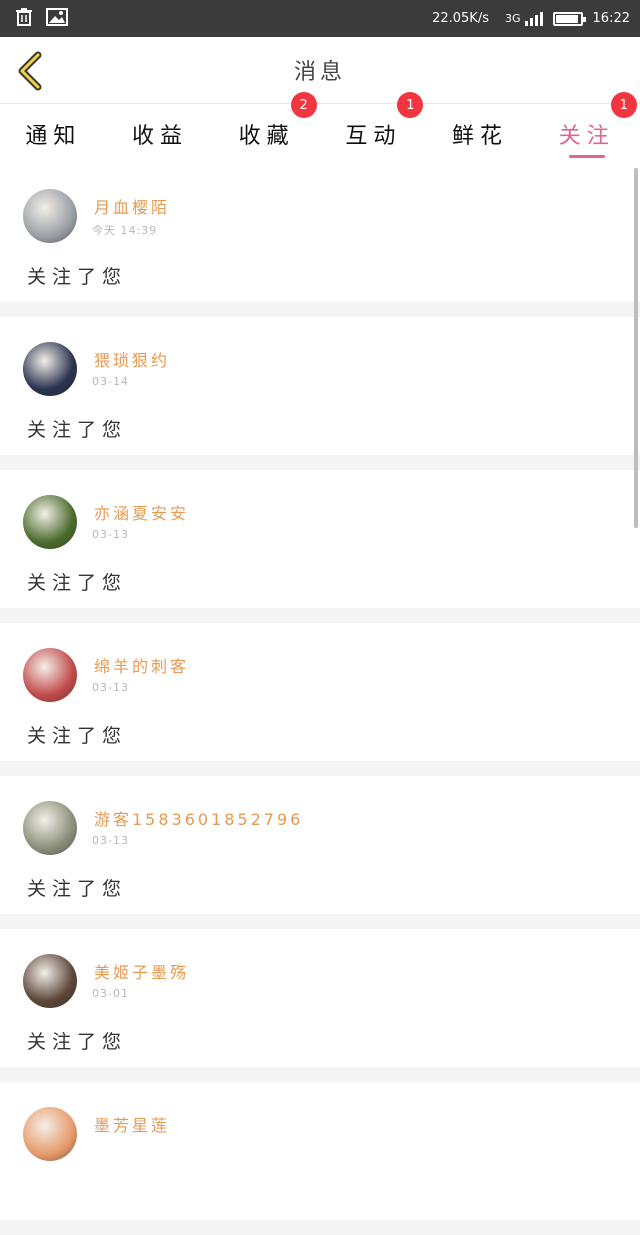 This screenshot has width=640, height=1235. What do you see at coordinates (320, 386) in the screenshot?
I see `list-item: 猥琐狠约 03-14 关注了您` at bounding box center [320, 386].